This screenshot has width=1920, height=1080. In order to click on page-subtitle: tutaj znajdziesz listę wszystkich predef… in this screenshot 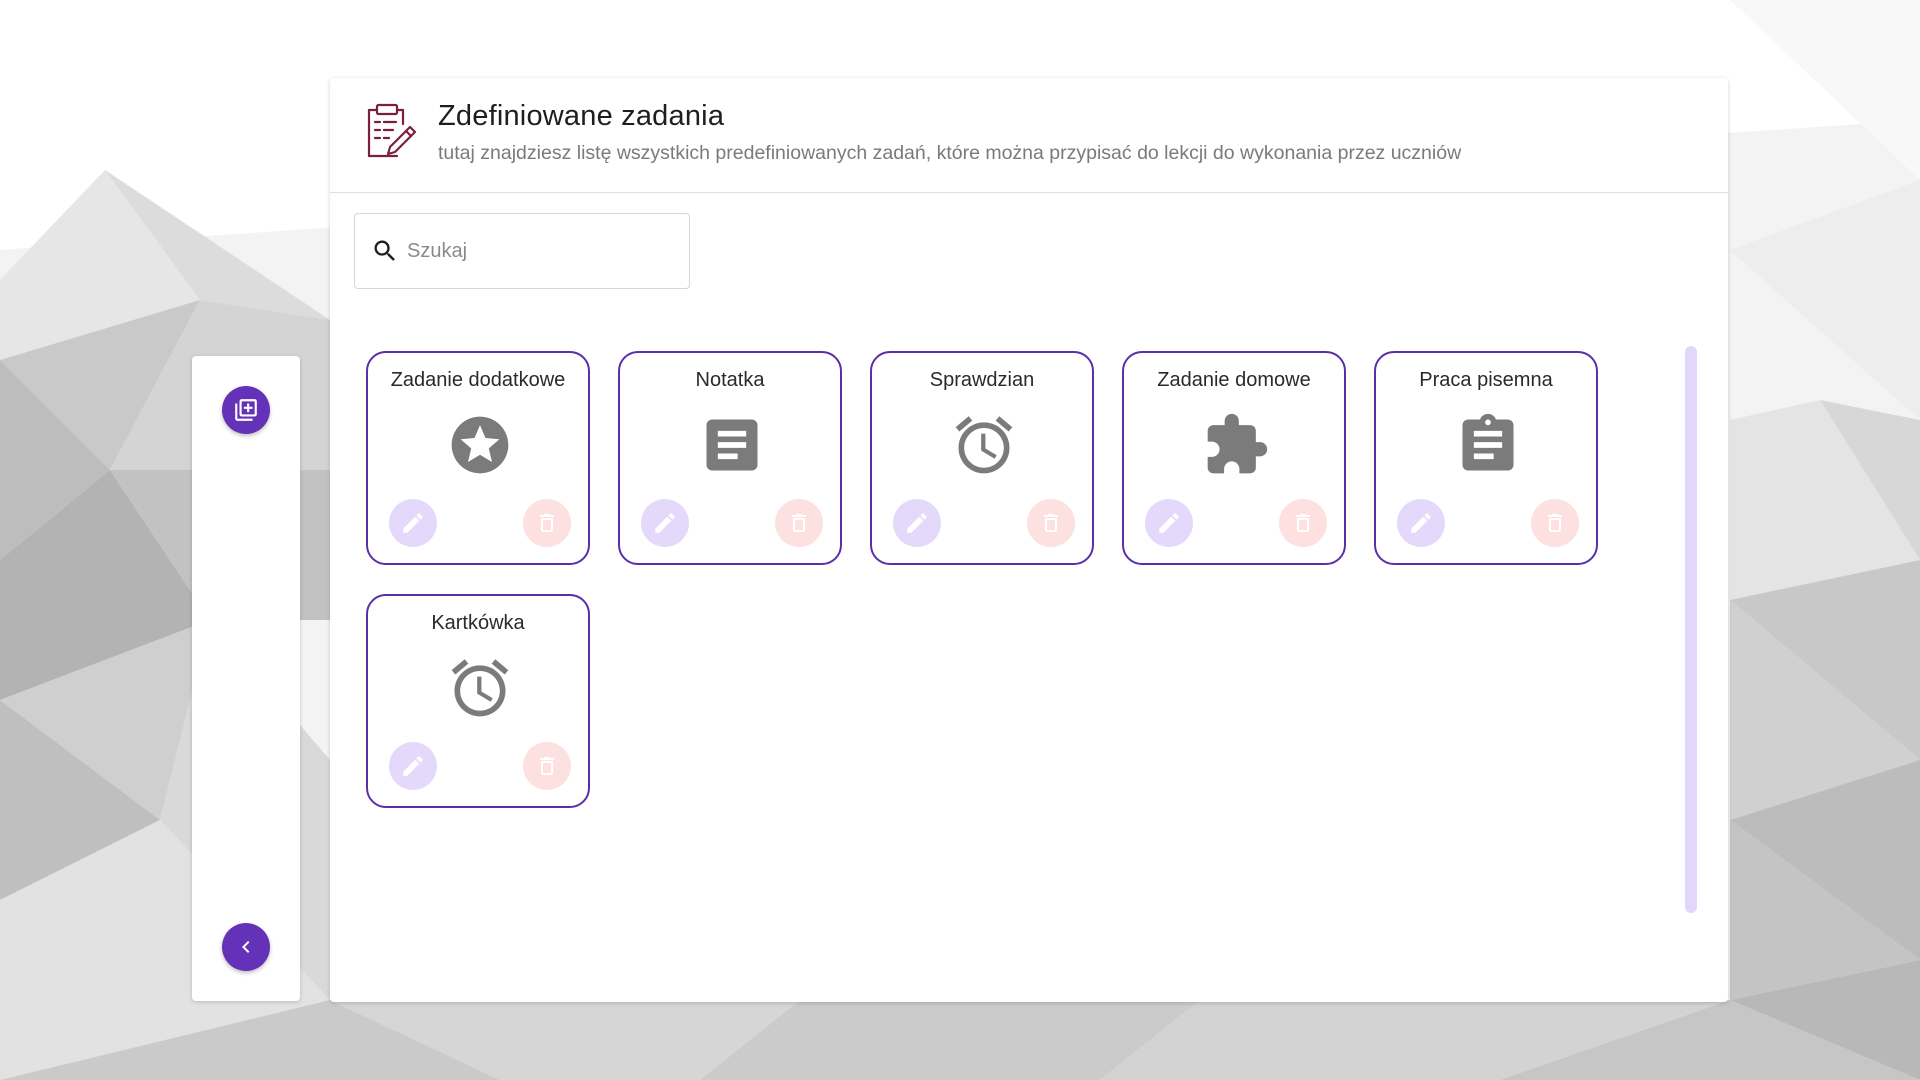, I will do `click(950, 153)`.